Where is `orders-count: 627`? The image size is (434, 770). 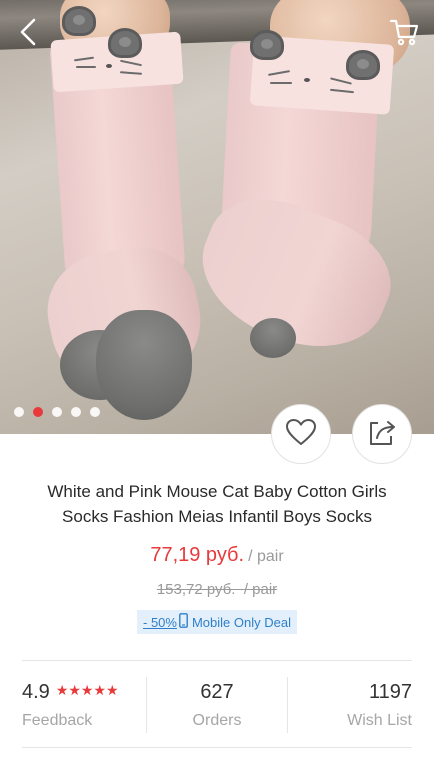
orders-count: 627 is located at coordinates (217, 692).